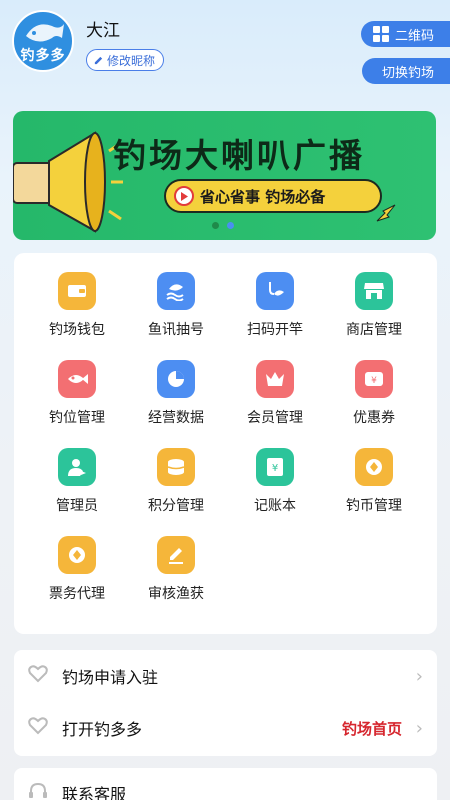 This screenshot has height=800, width=450. Describe the element at coordinates (77, 506) in the screenshot. I see `grid-item-label: 管理员` at that location.